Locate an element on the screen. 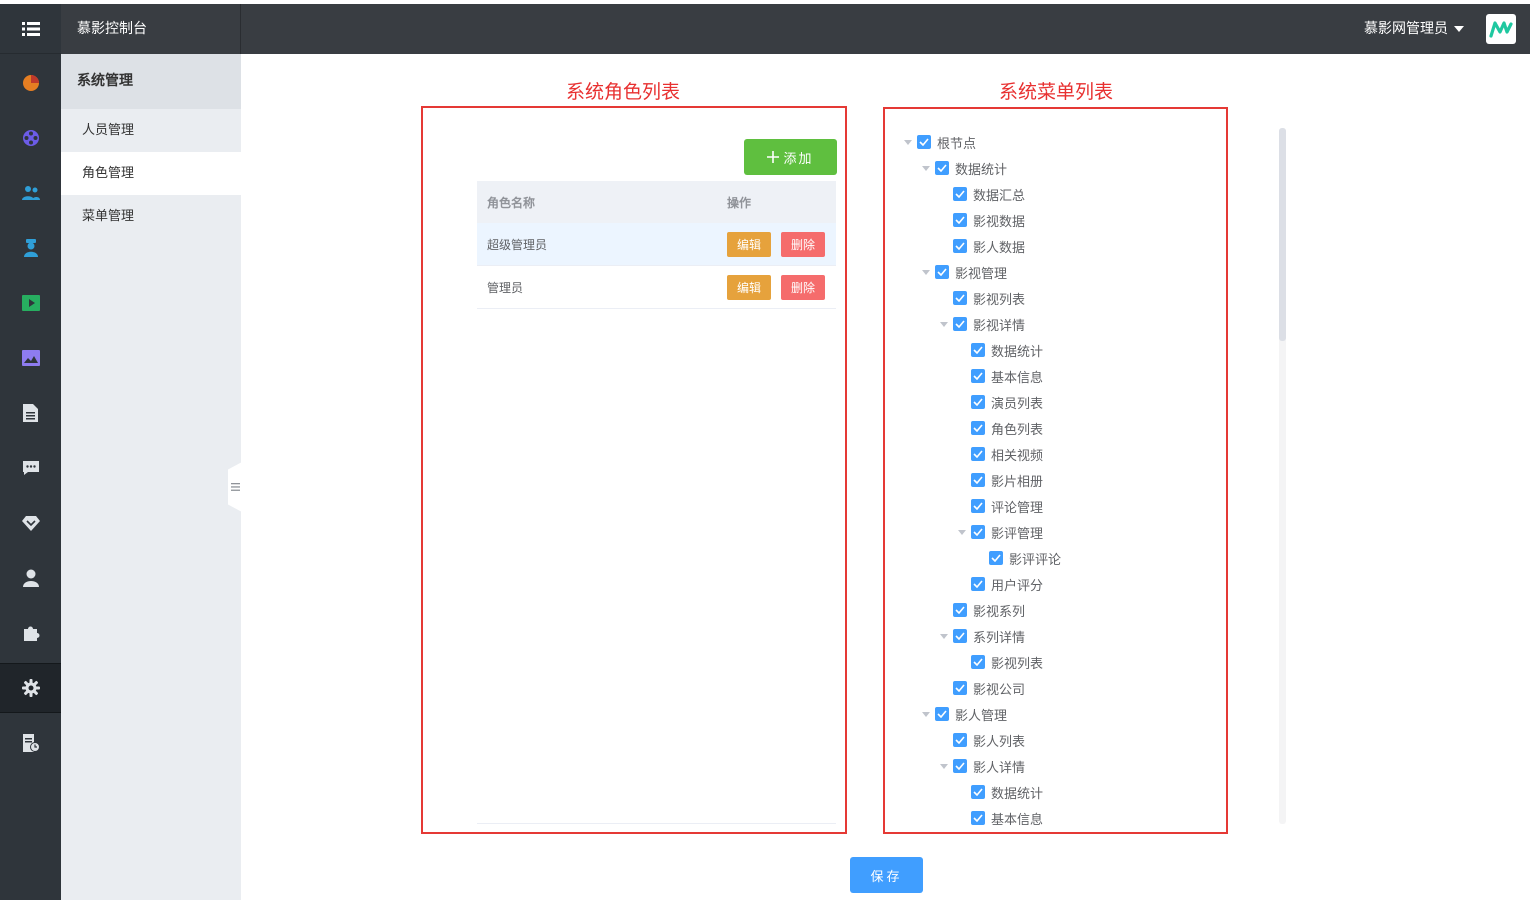  rail-item-account is located at coordinates (30, 578).